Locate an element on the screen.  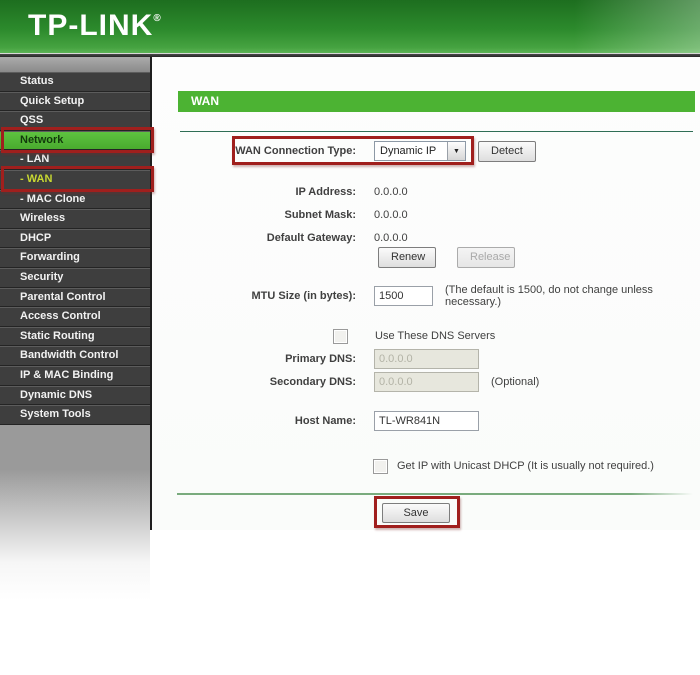
page-title: WAN is located at coordinates (436, 101).